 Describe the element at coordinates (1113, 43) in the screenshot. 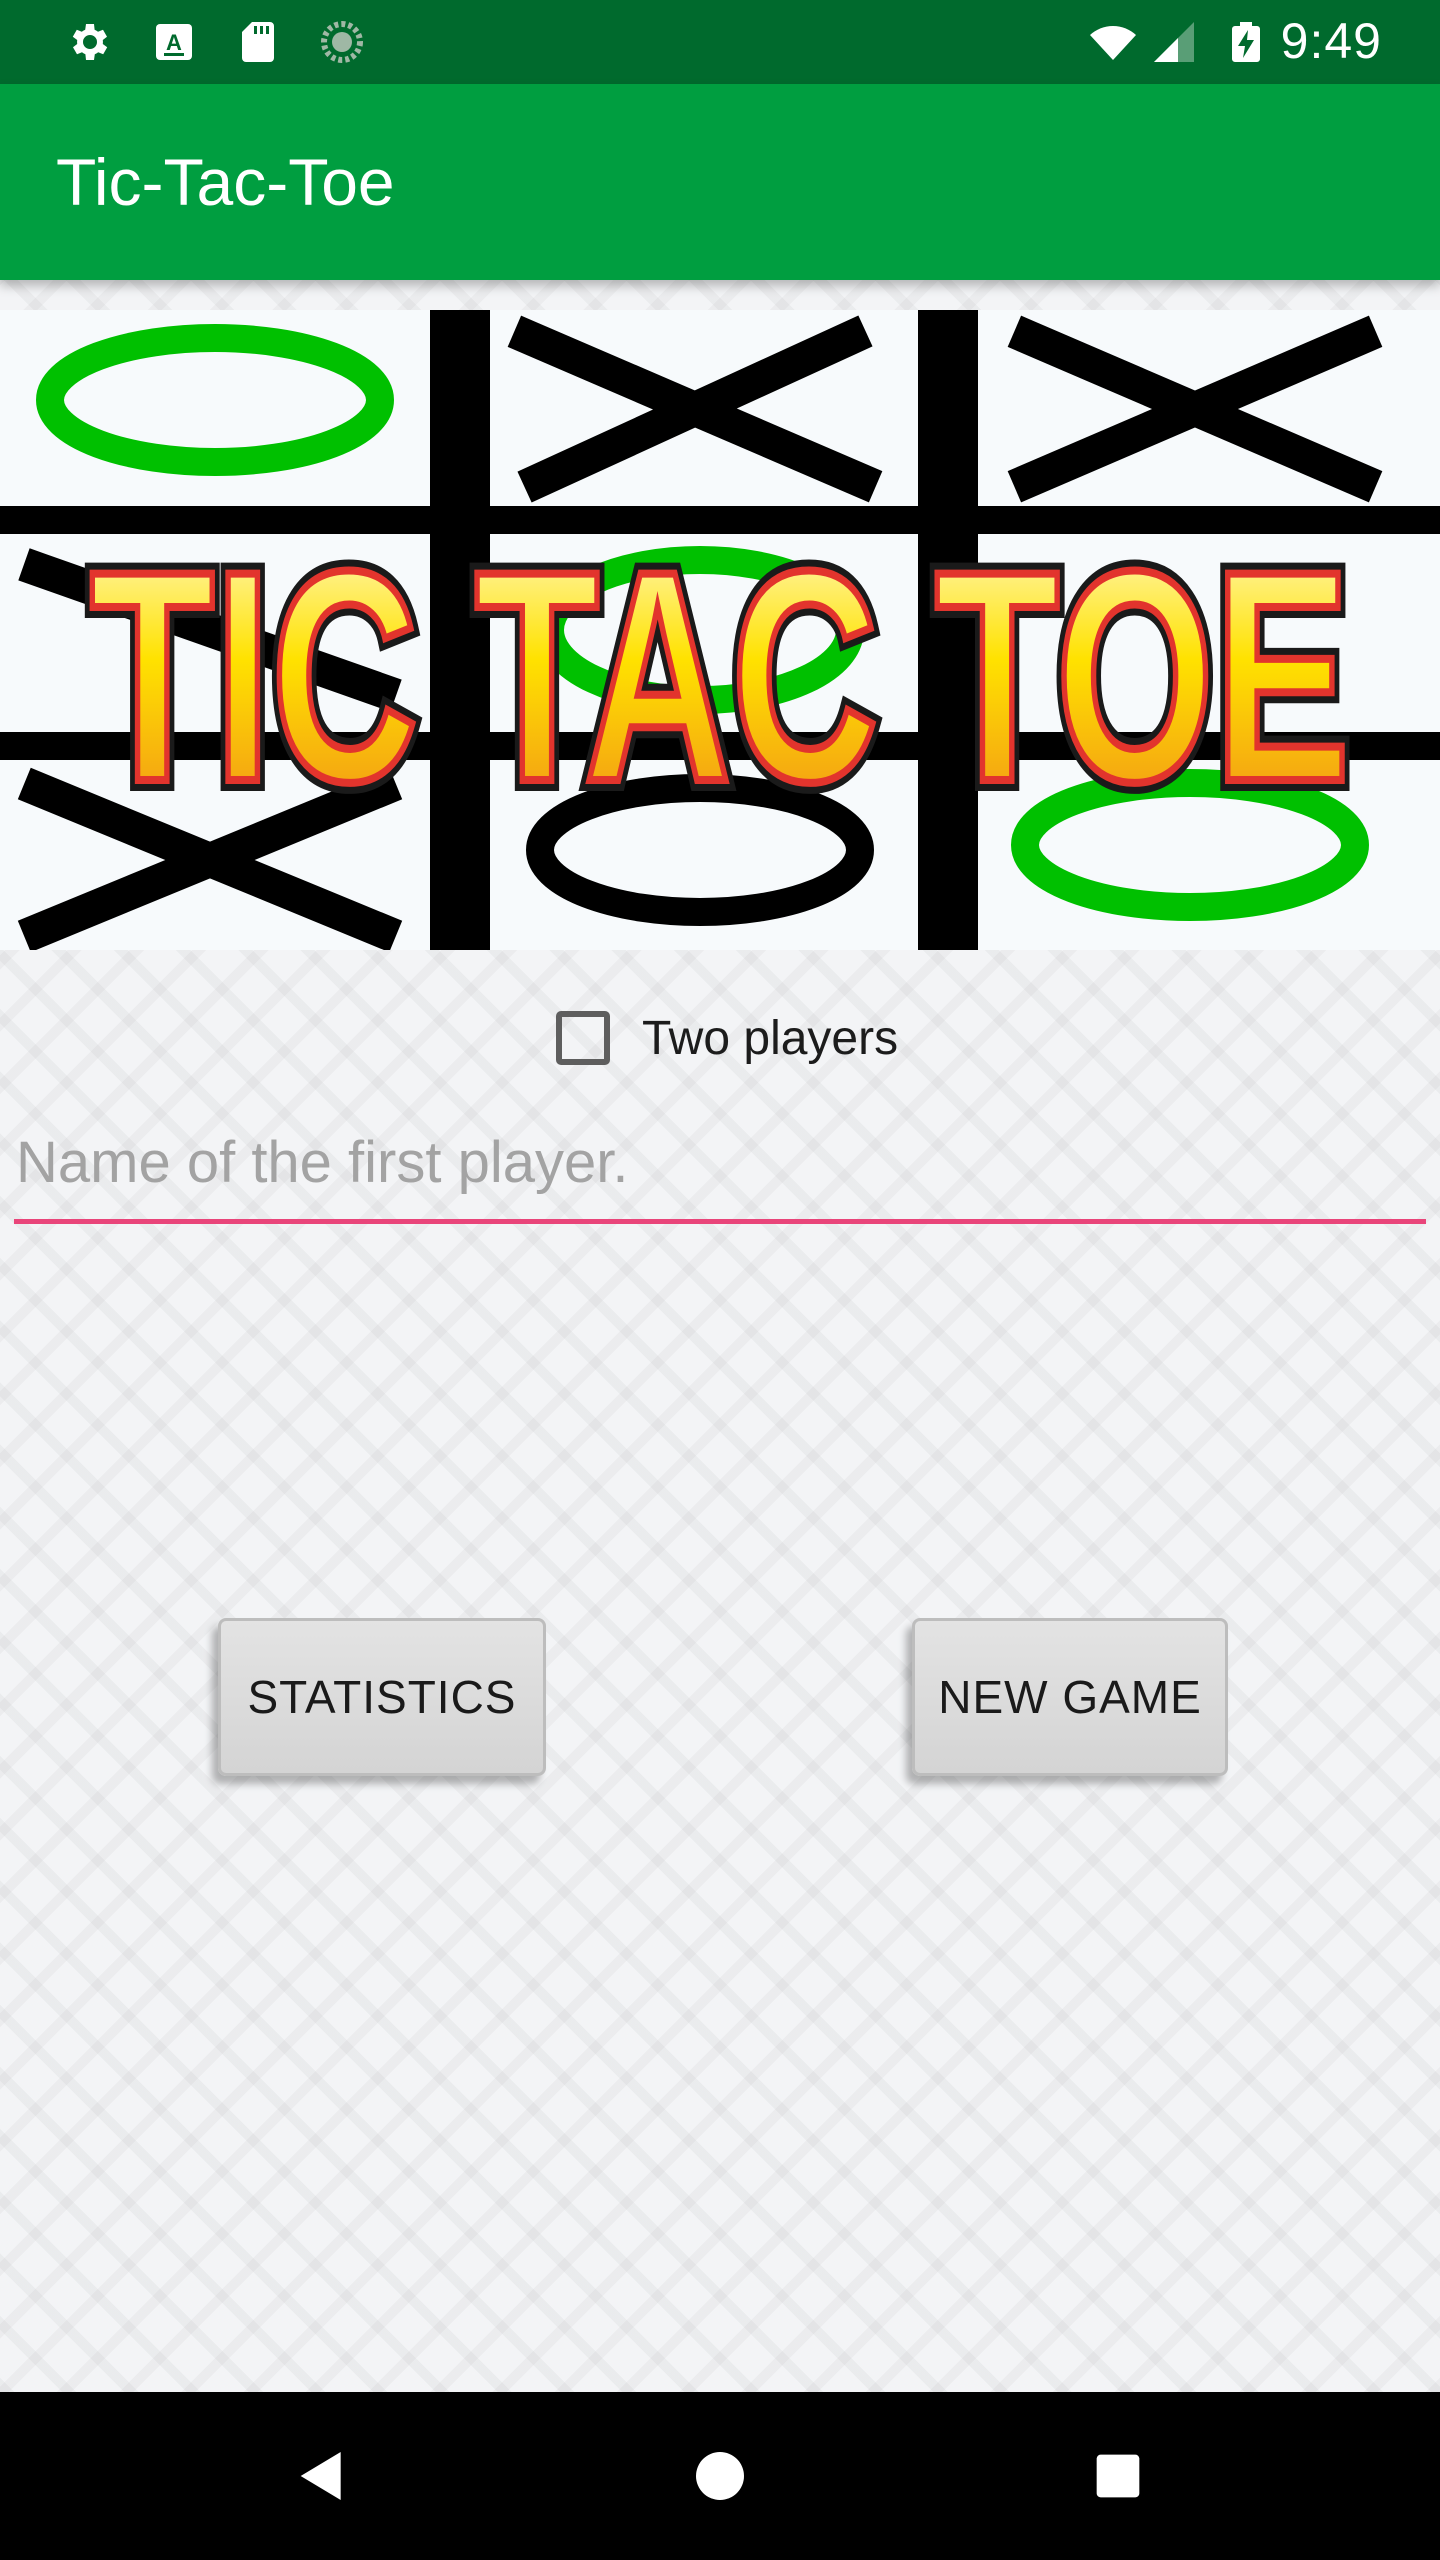

I see `wifi-icon` at that location.